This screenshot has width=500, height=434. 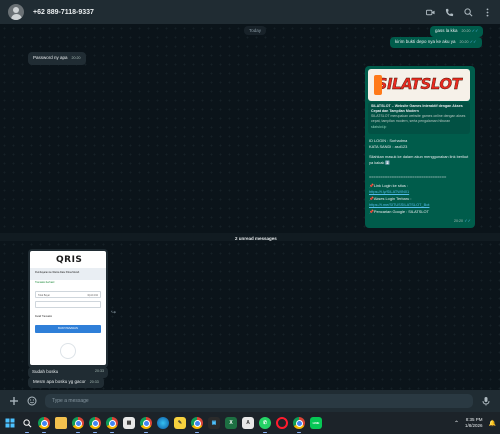 I want to click on receipt-merchant: Pembayaran ke Warna Date Pulsa Murah, so click(x=57, y=272).